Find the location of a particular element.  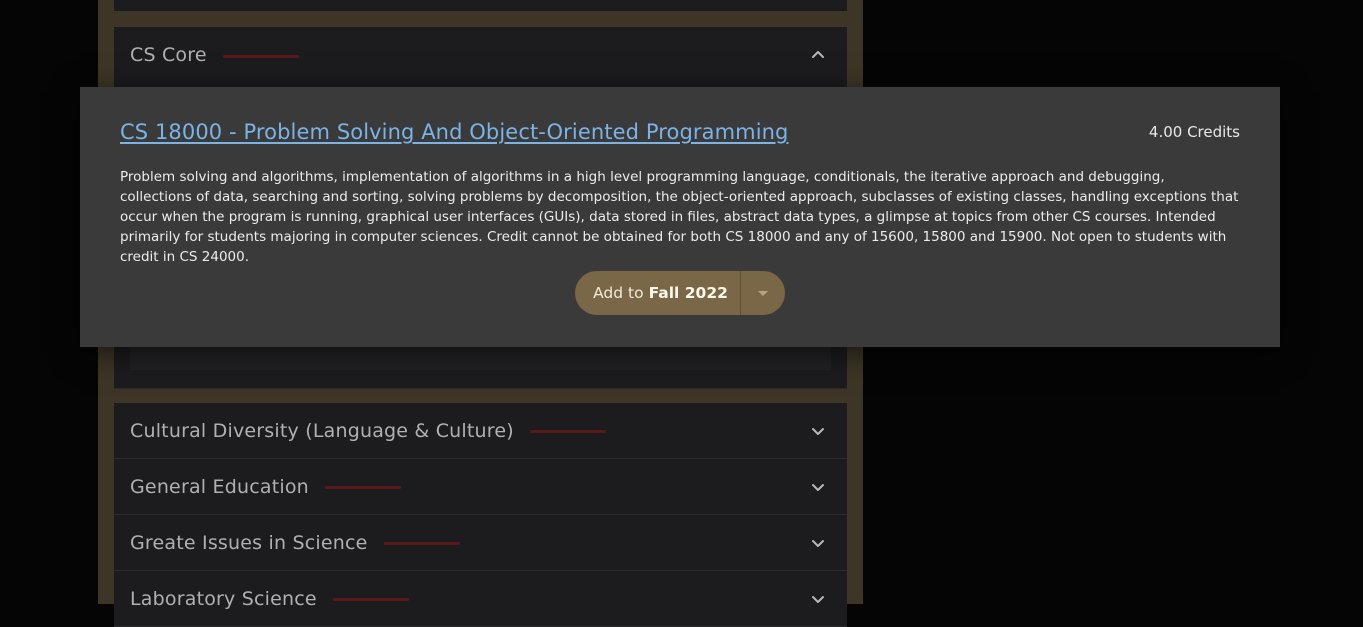

caret-down-icon is located at coordinates (763, 293).